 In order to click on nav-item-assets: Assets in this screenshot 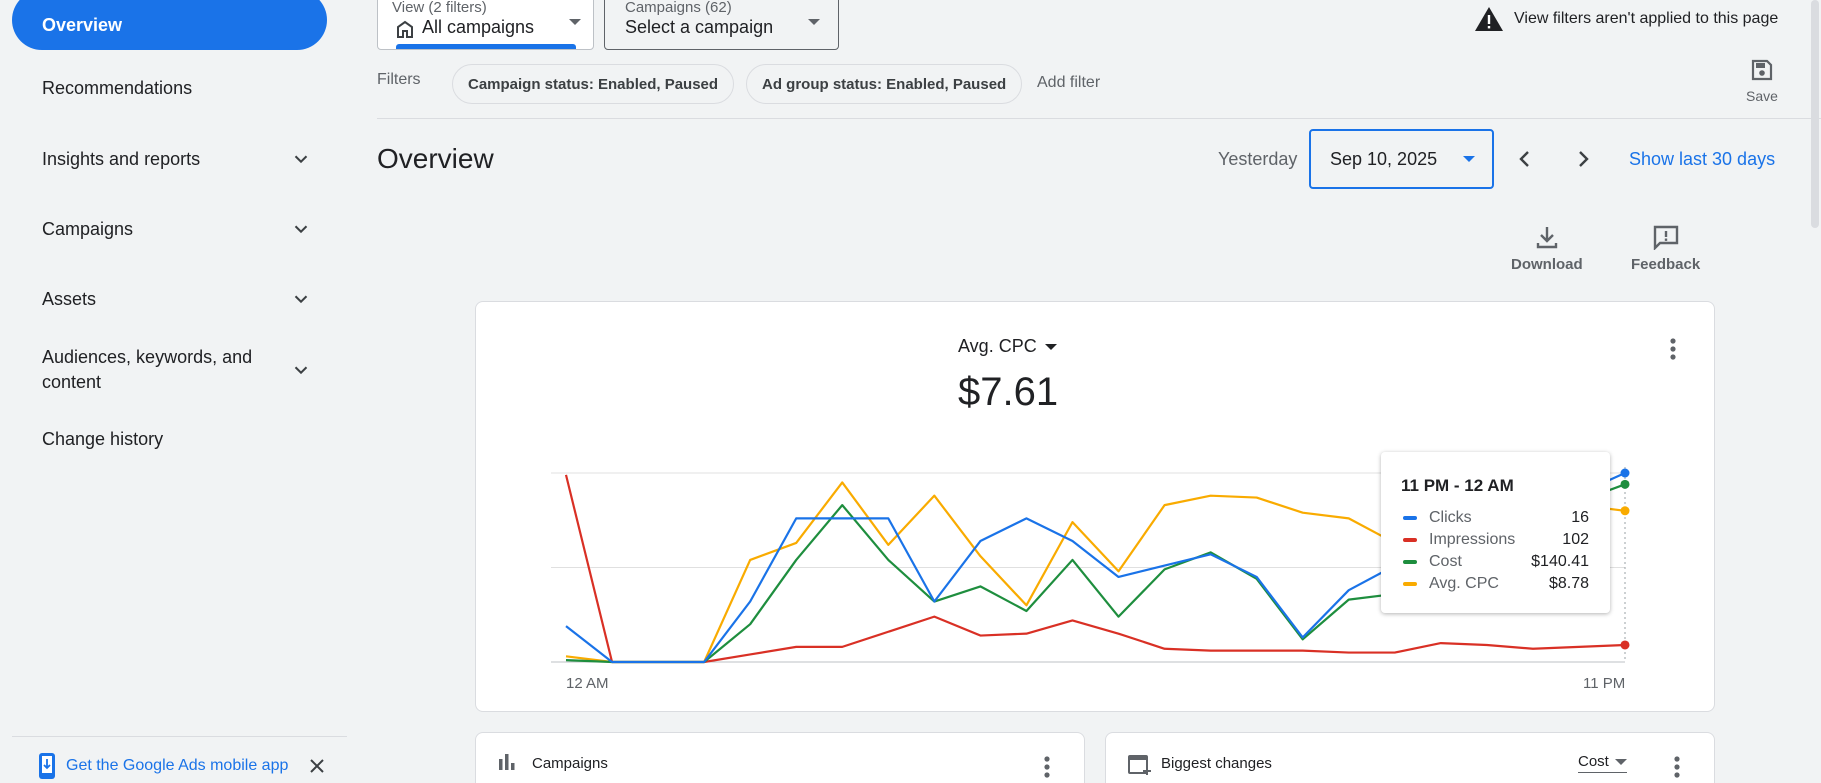, I will do `click(177, 299)`.